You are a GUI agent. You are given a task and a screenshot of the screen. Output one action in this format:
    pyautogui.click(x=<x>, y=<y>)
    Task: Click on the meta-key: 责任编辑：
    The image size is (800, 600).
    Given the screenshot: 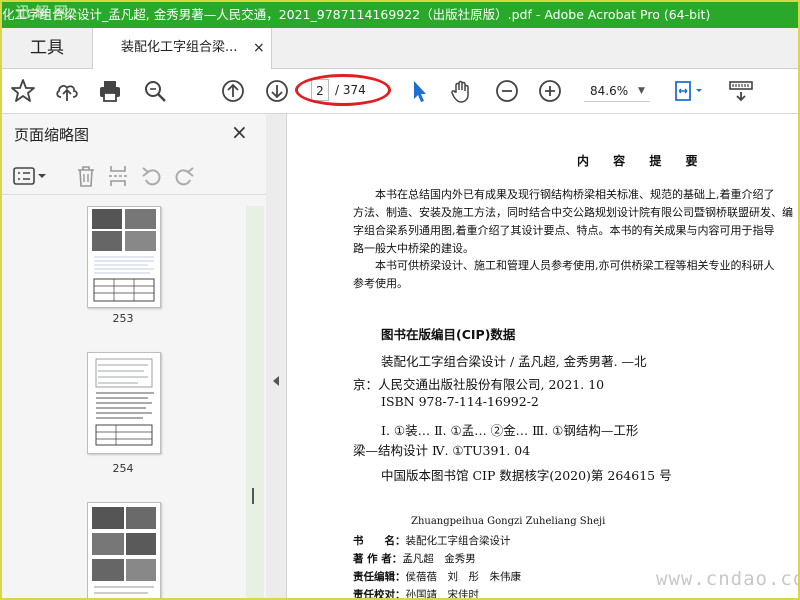 What is the action you would take?
    pyautogui.click(x=379, y=577)
    